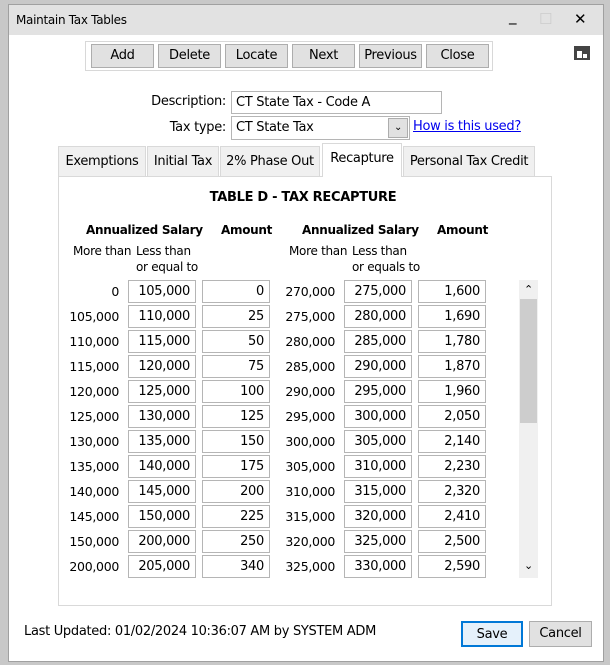 The width and height of the screenshot is (610, 665). Describe the element at coordinates (236, 441) in the screenshot. I see `left-amount-input: 150` at that location.